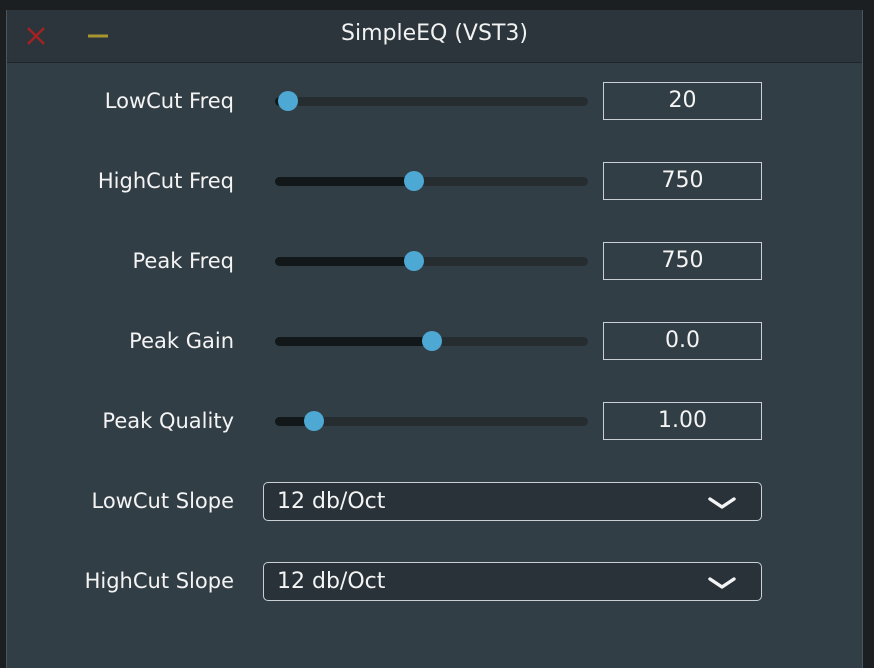 Image resolution: width=874 pixels, height=668 pixels. What do you see at coordinates (181, 341) in the screenshot?
I see `peak-gain-label: Peak Gain` at bounding box center [181, 341].